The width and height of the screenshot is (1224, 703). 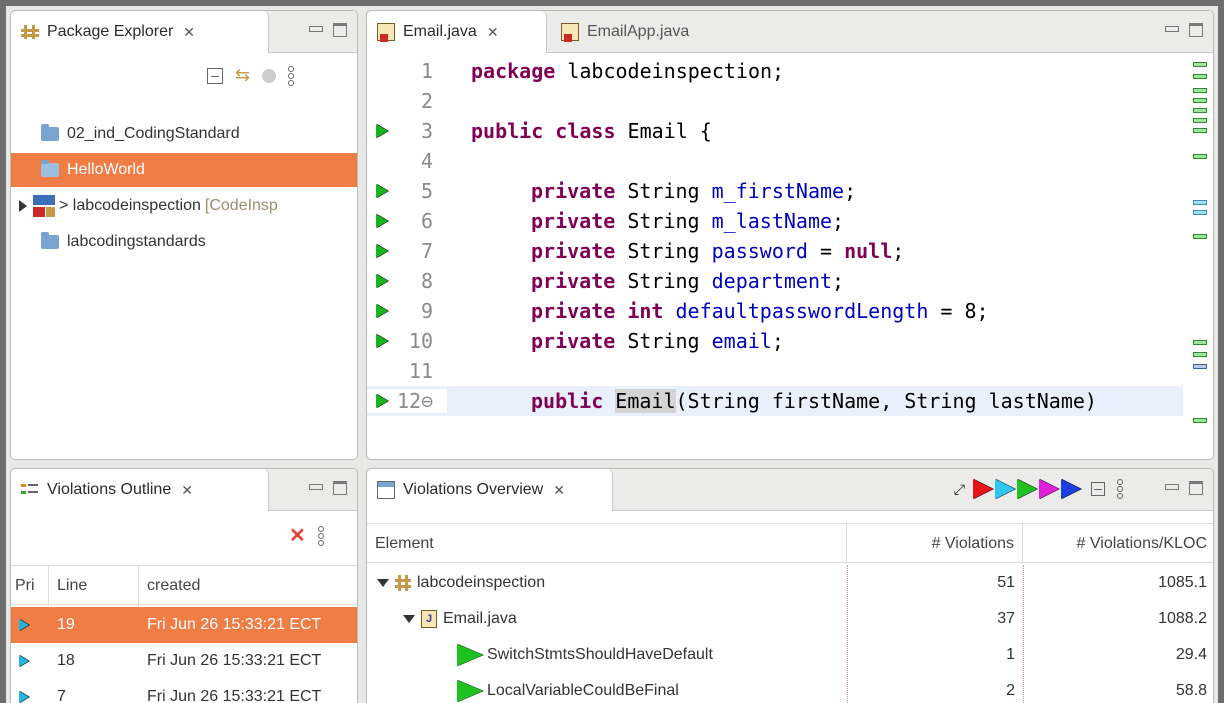 What do you see at coordinates (790, 490) in the screenshot?
I see `violations-overview-tabbar: Violations Overview ✕ ⤢` at bounding box center [790, 490].